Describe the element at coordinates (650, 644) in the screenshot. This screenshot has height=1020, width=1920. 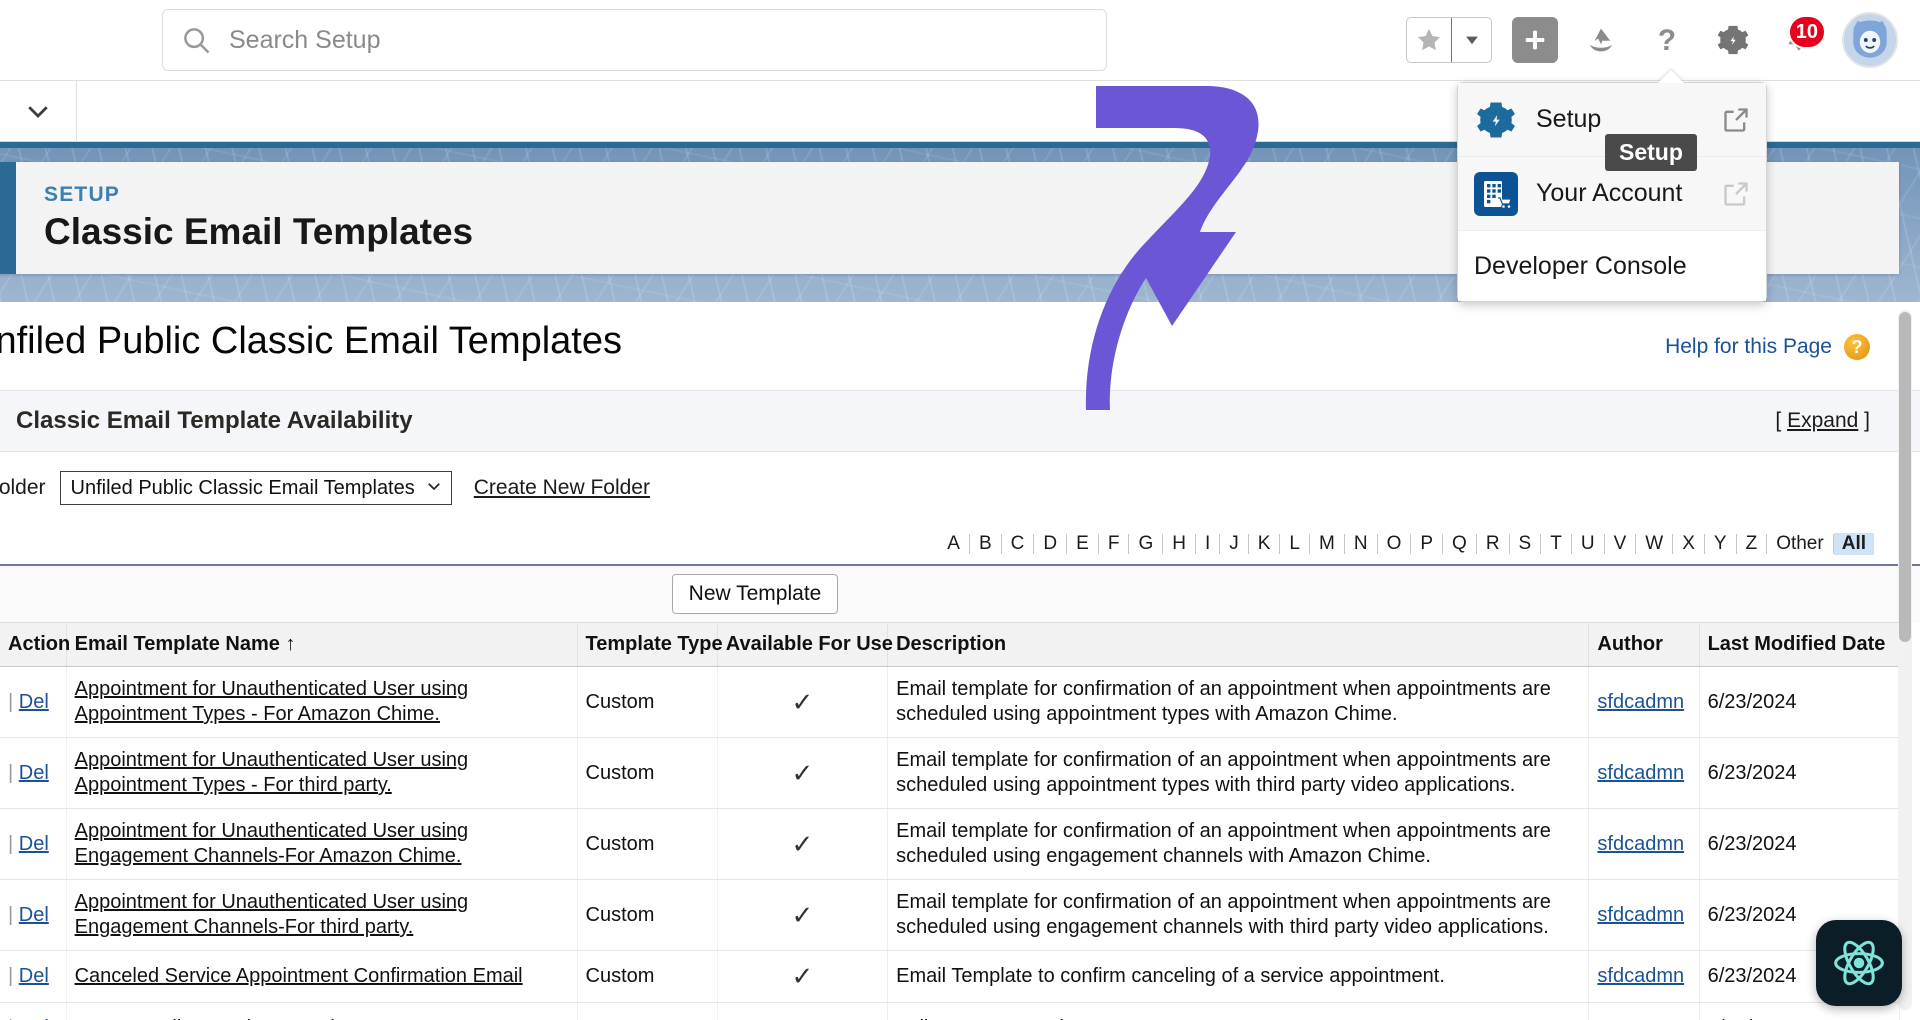
I see `column-header-type: Template Type` at that location.